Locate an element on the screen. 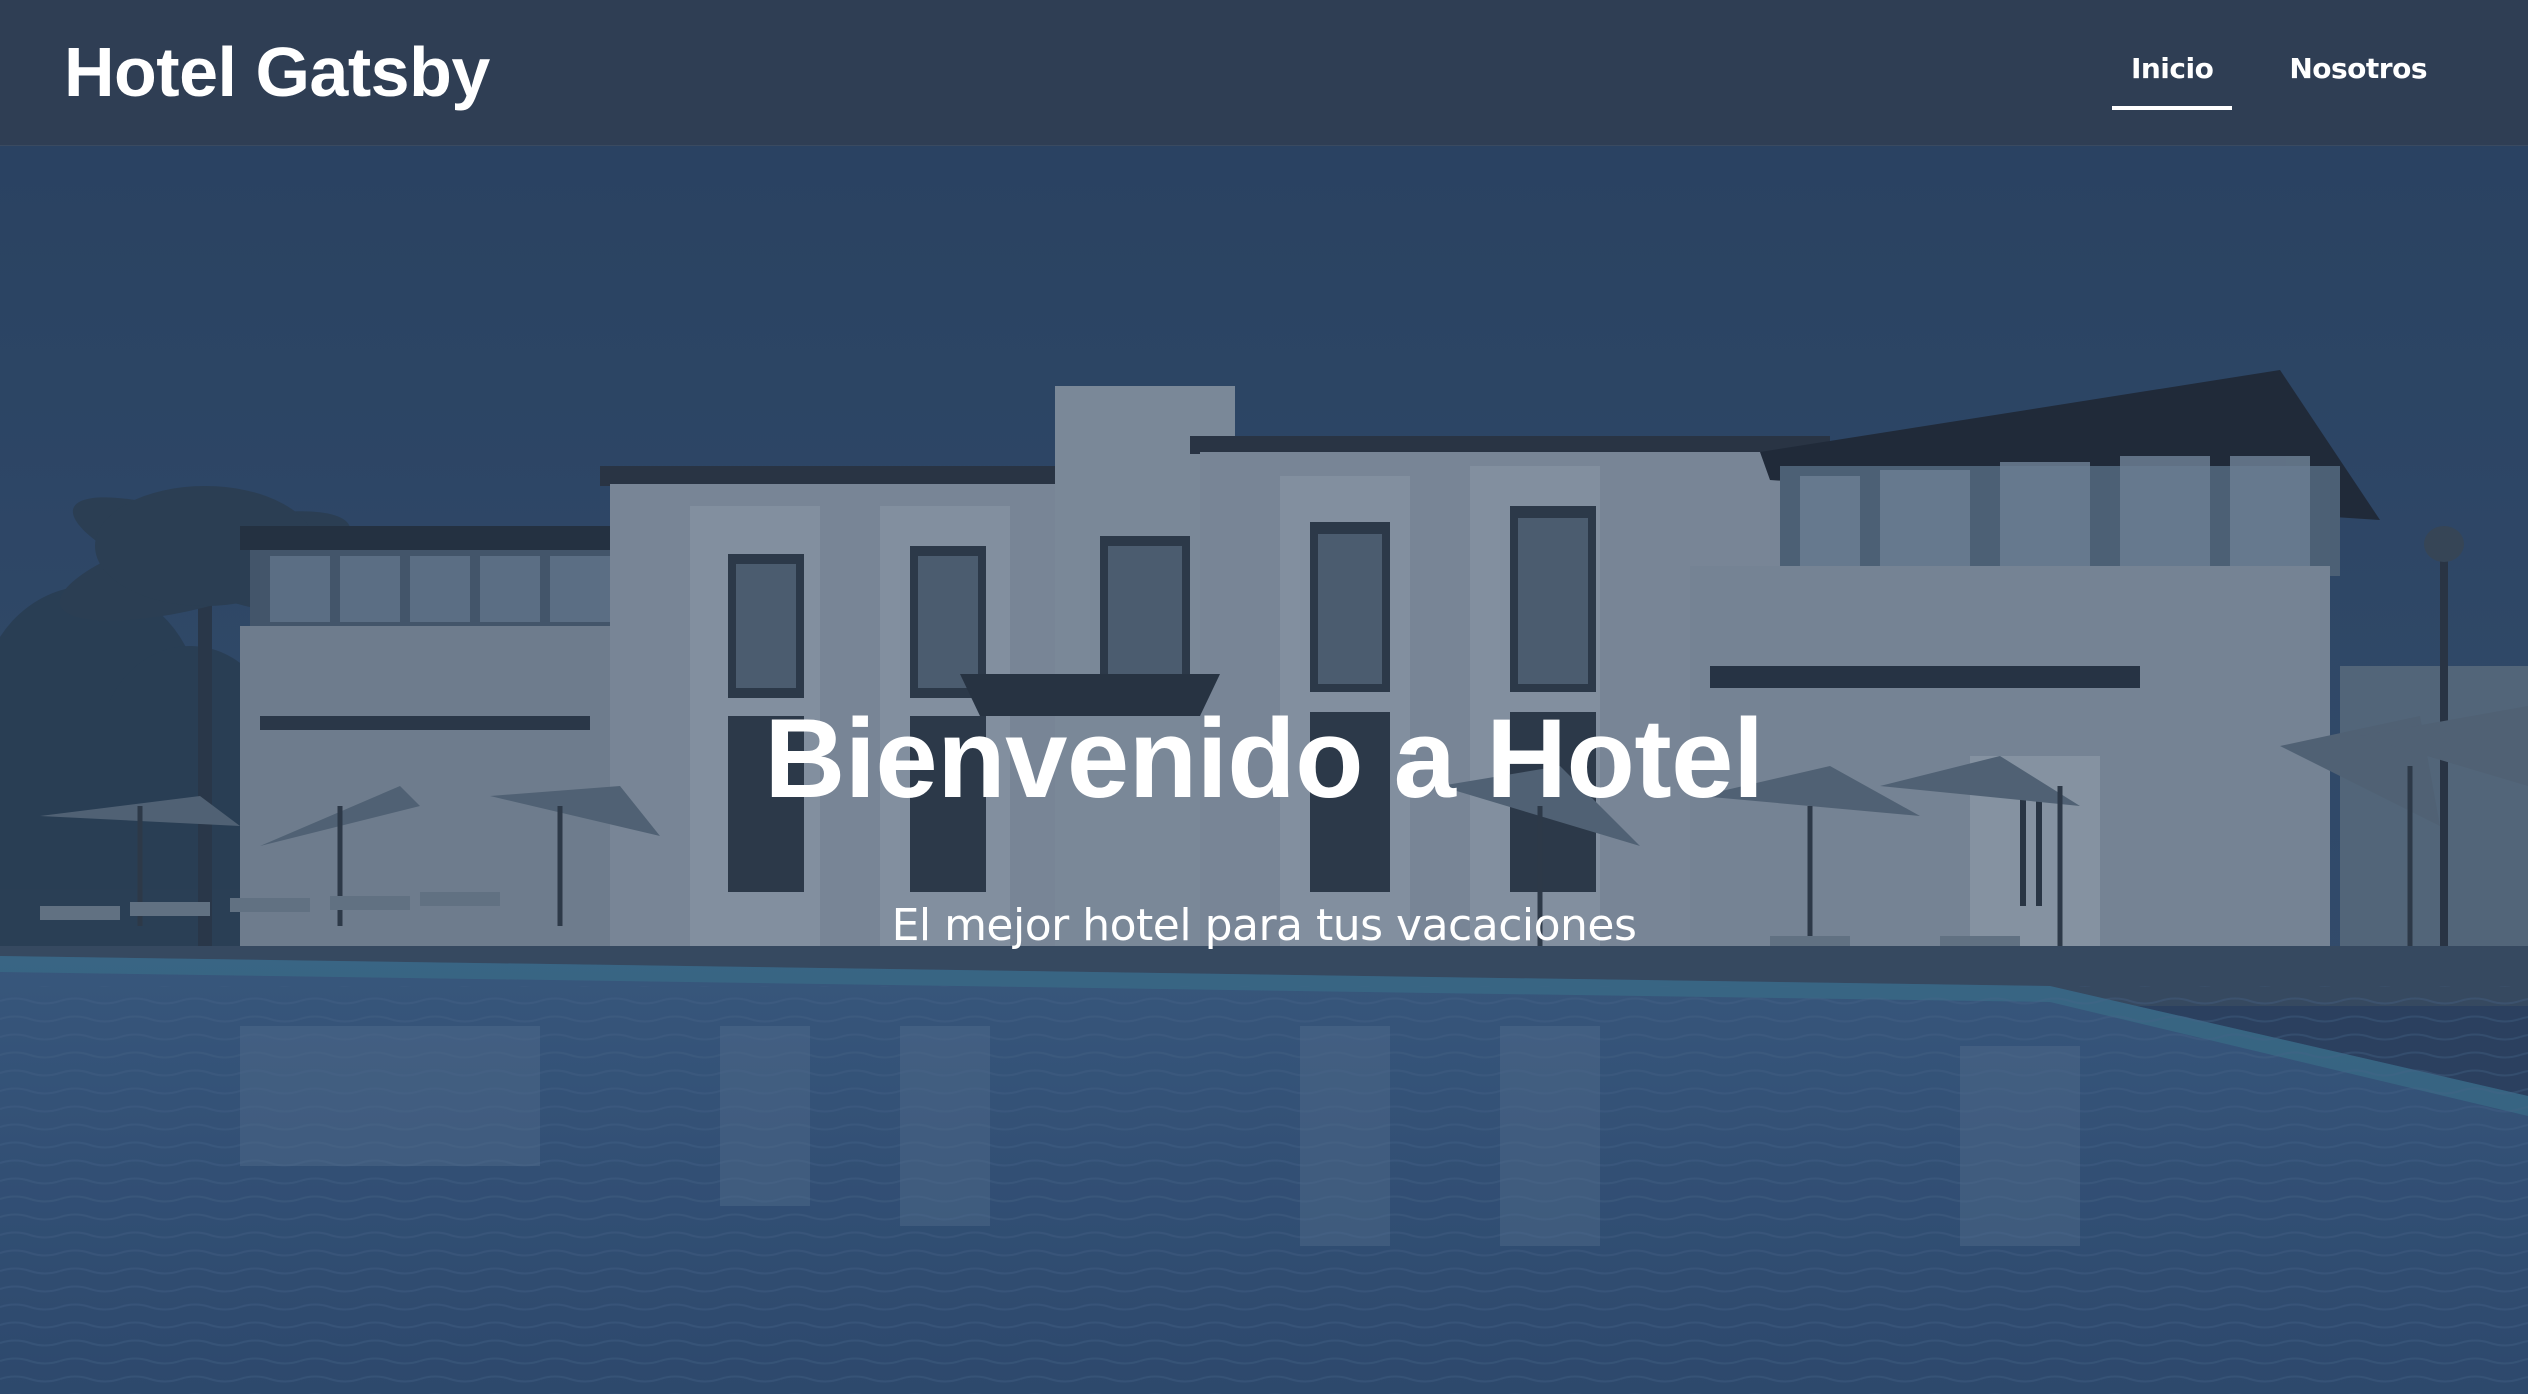  nav-link-nosotros: Nosotros is located at coordinates (2358, 74).